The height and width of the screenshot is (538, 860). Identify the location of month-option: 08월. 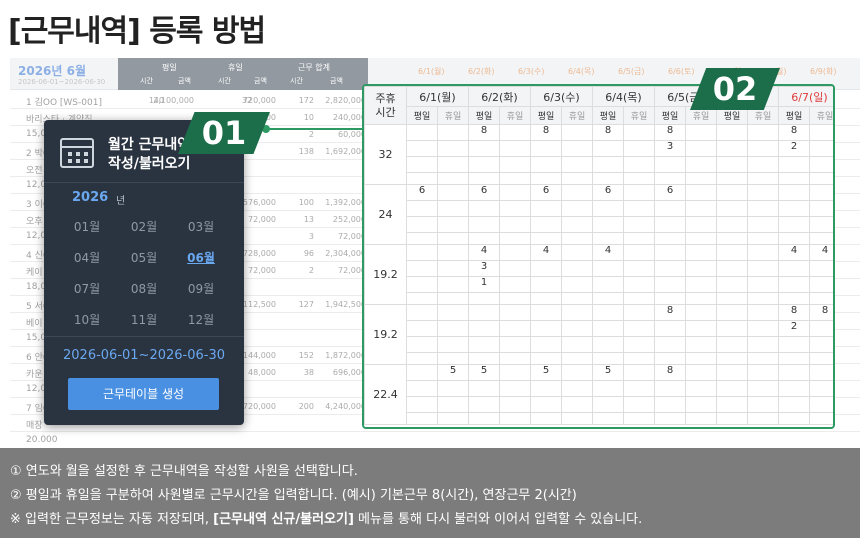
(144, 288).